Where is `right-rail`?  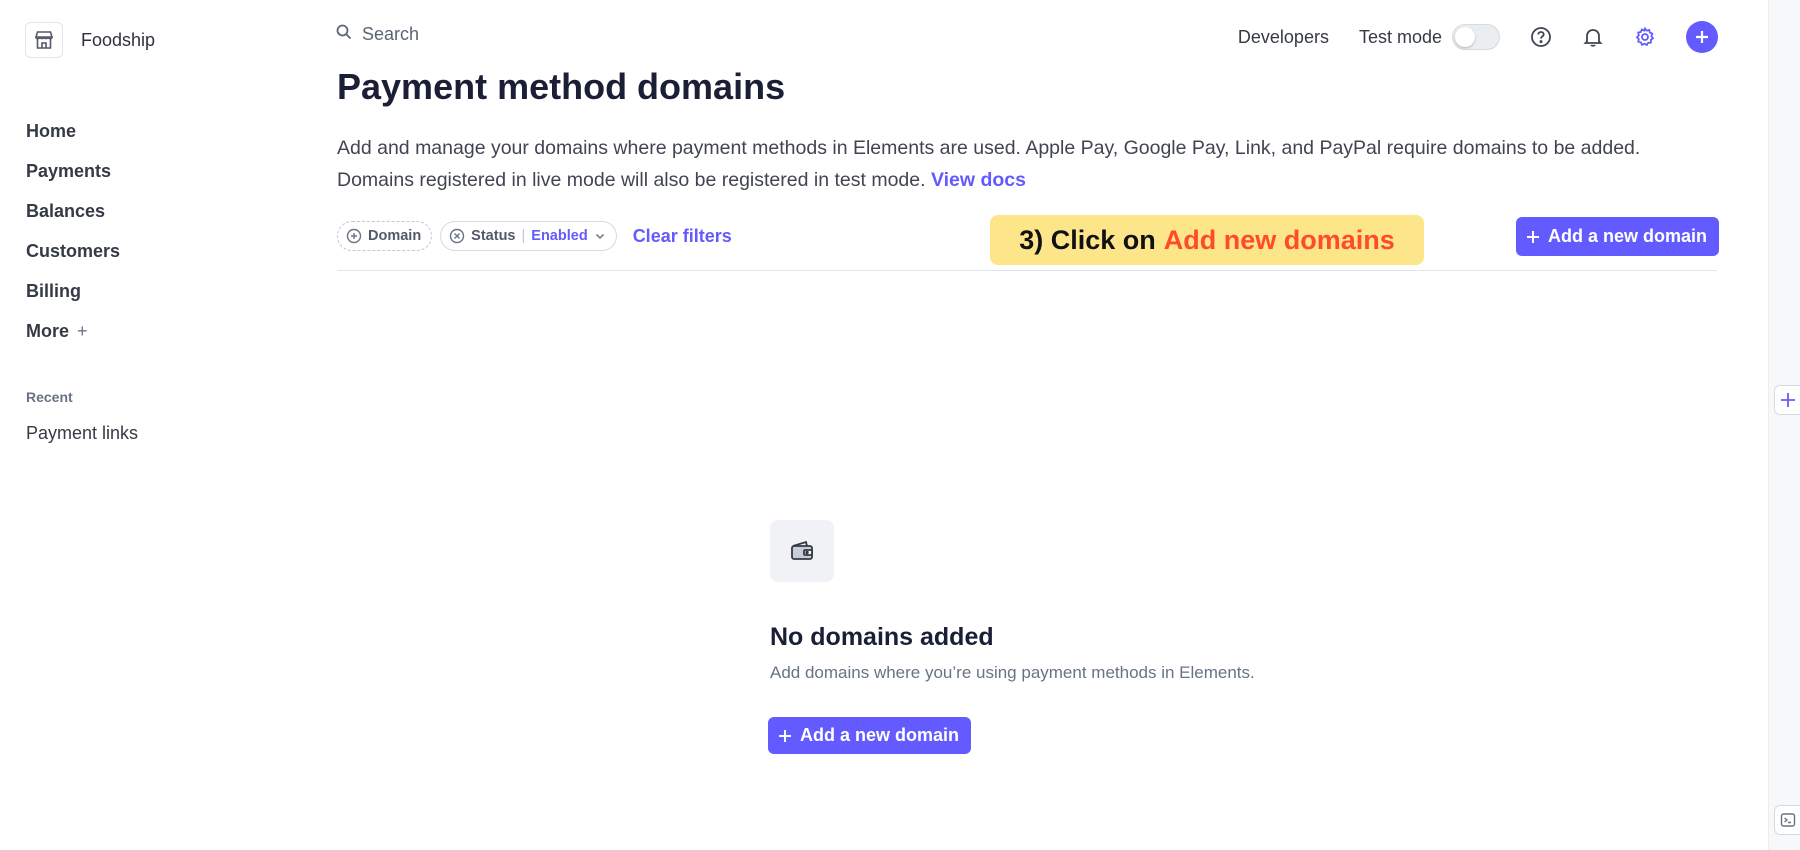
right-rail is located at coordinates (1784, 425).